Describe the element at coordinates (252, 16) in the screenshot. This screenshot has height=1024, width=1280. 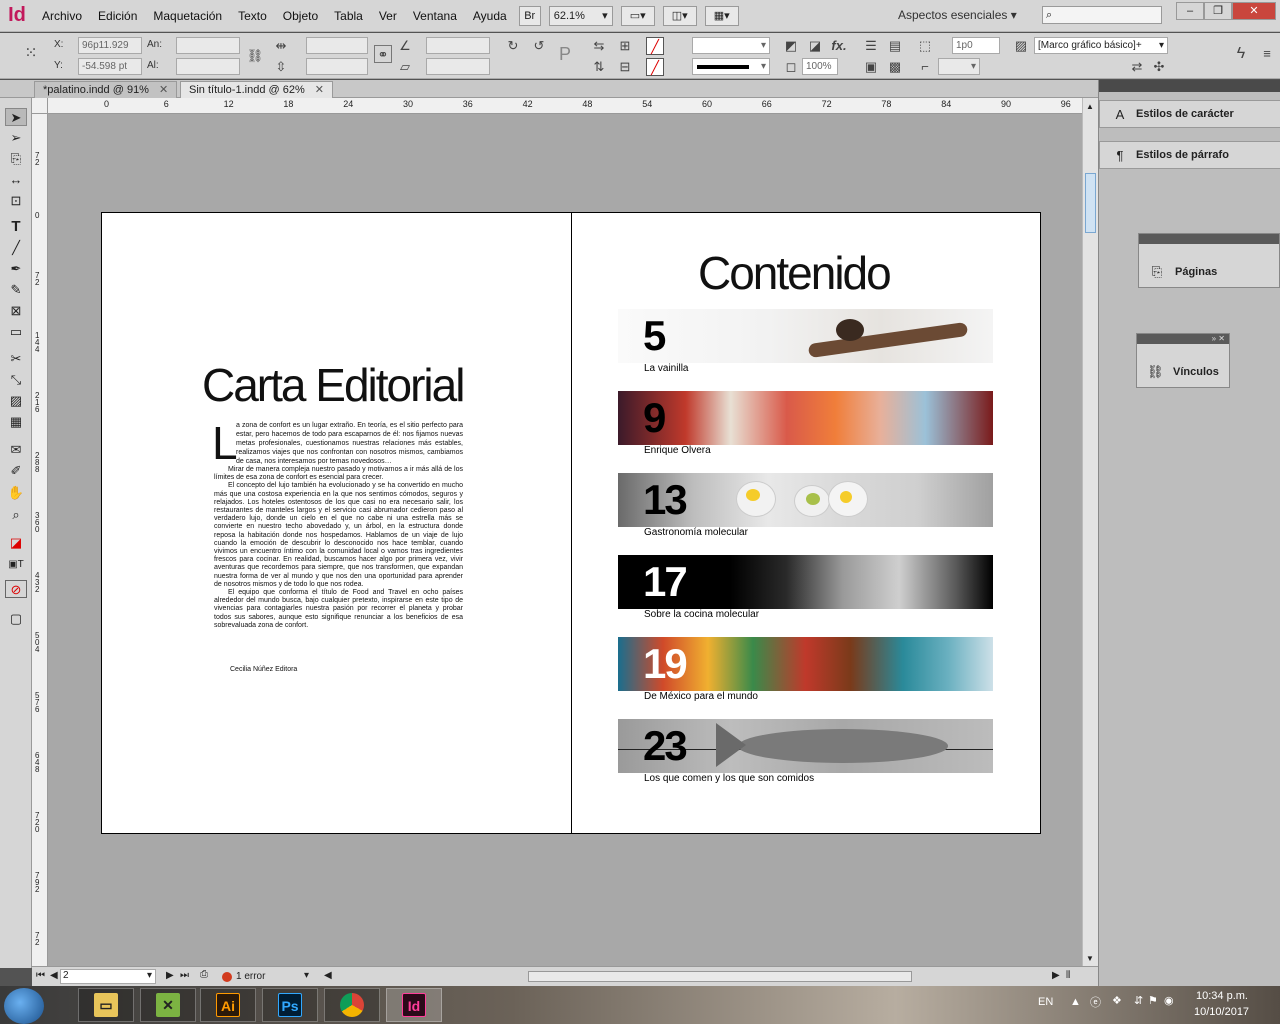
I see `menu-texto: Texto` at that location.